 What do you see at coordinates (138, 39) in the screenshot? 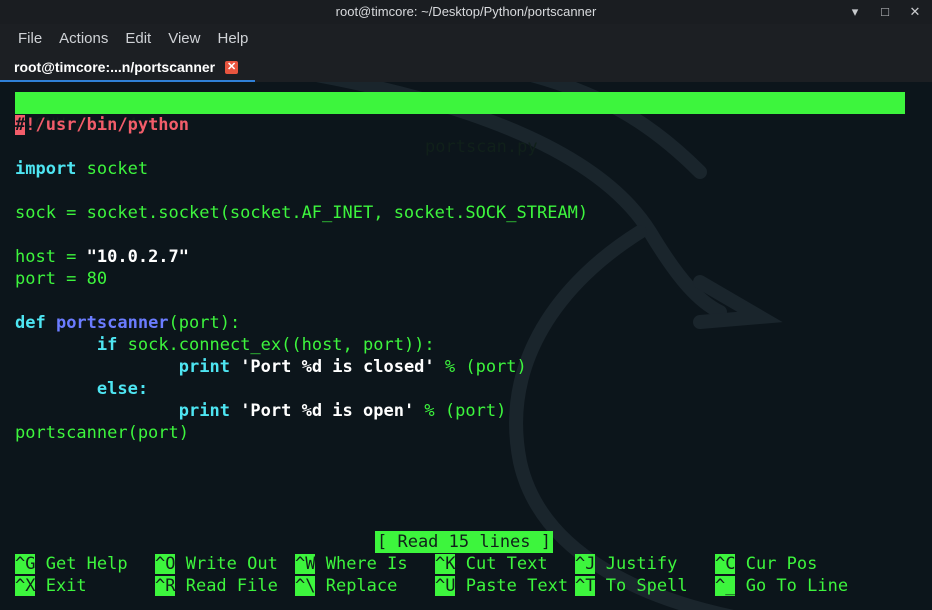
I see `menu-edit: Edit` at bounding box center [138, 39].